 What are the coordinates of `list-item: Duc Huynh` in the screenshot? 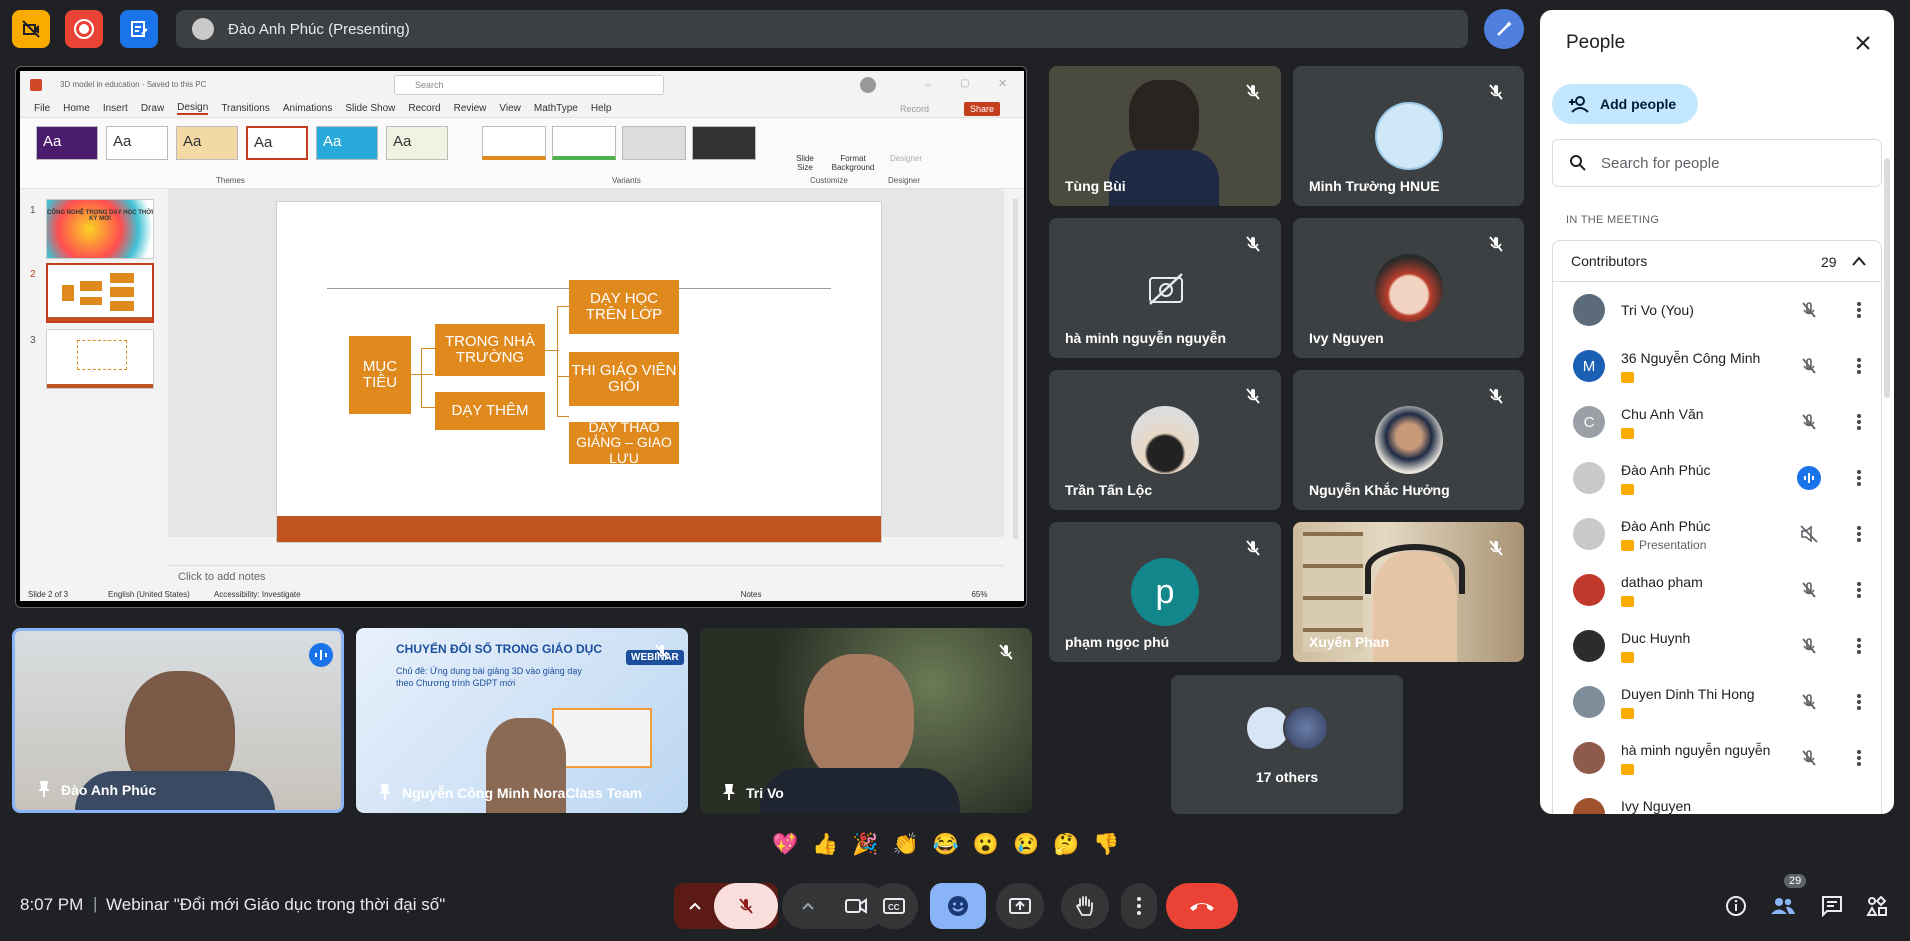 It's located at (1717, 646).